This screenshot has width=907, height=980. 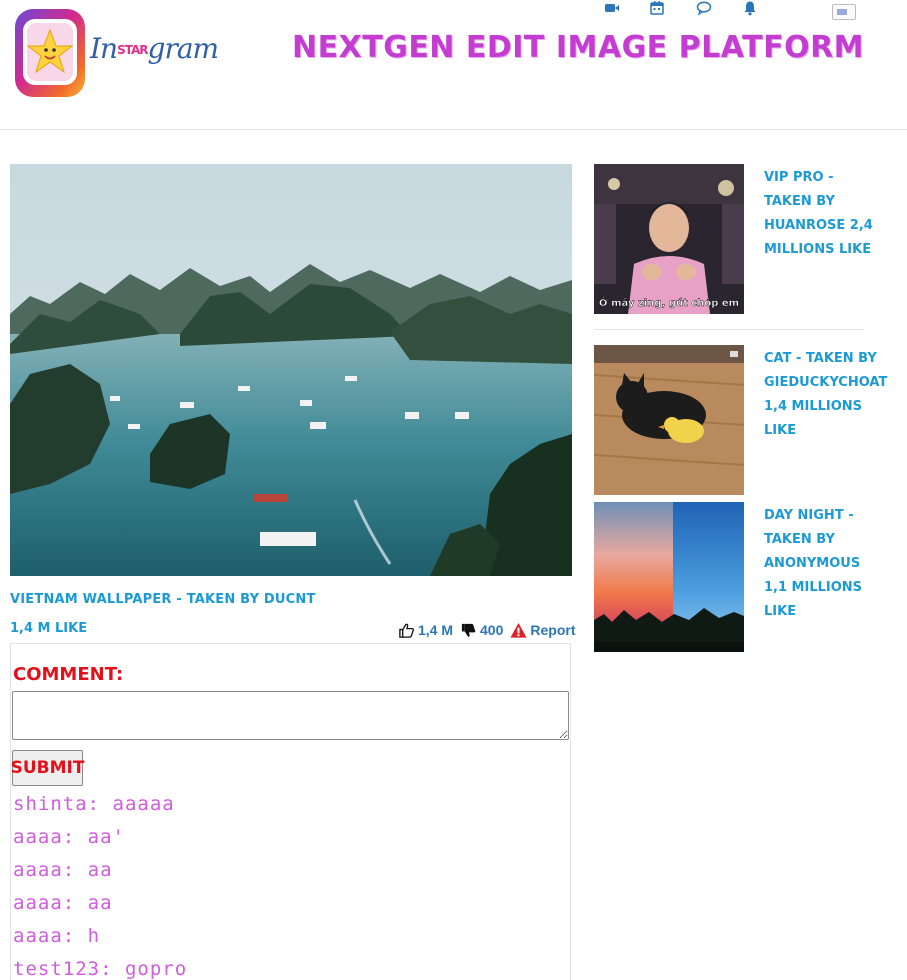 I want to click on warning-icon, so click(x=518, y=630).